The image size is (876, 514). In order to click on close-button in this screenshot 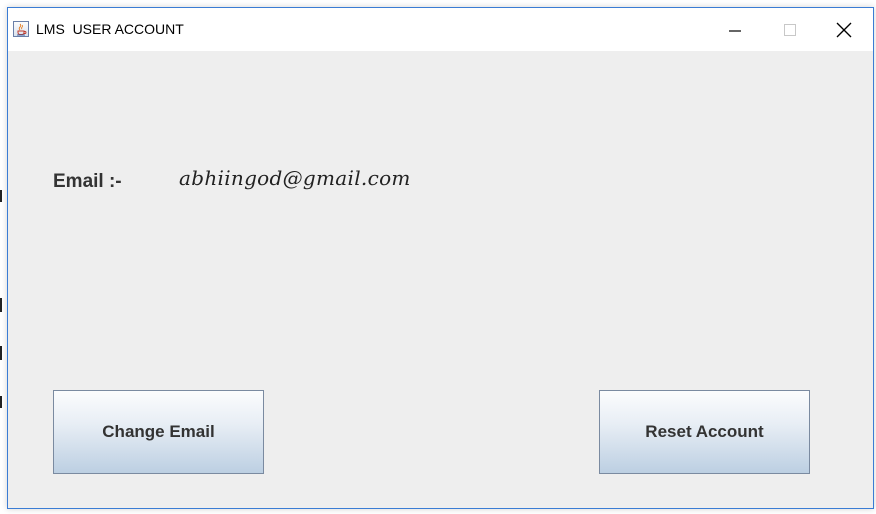, I will do `click(844, 29)`.